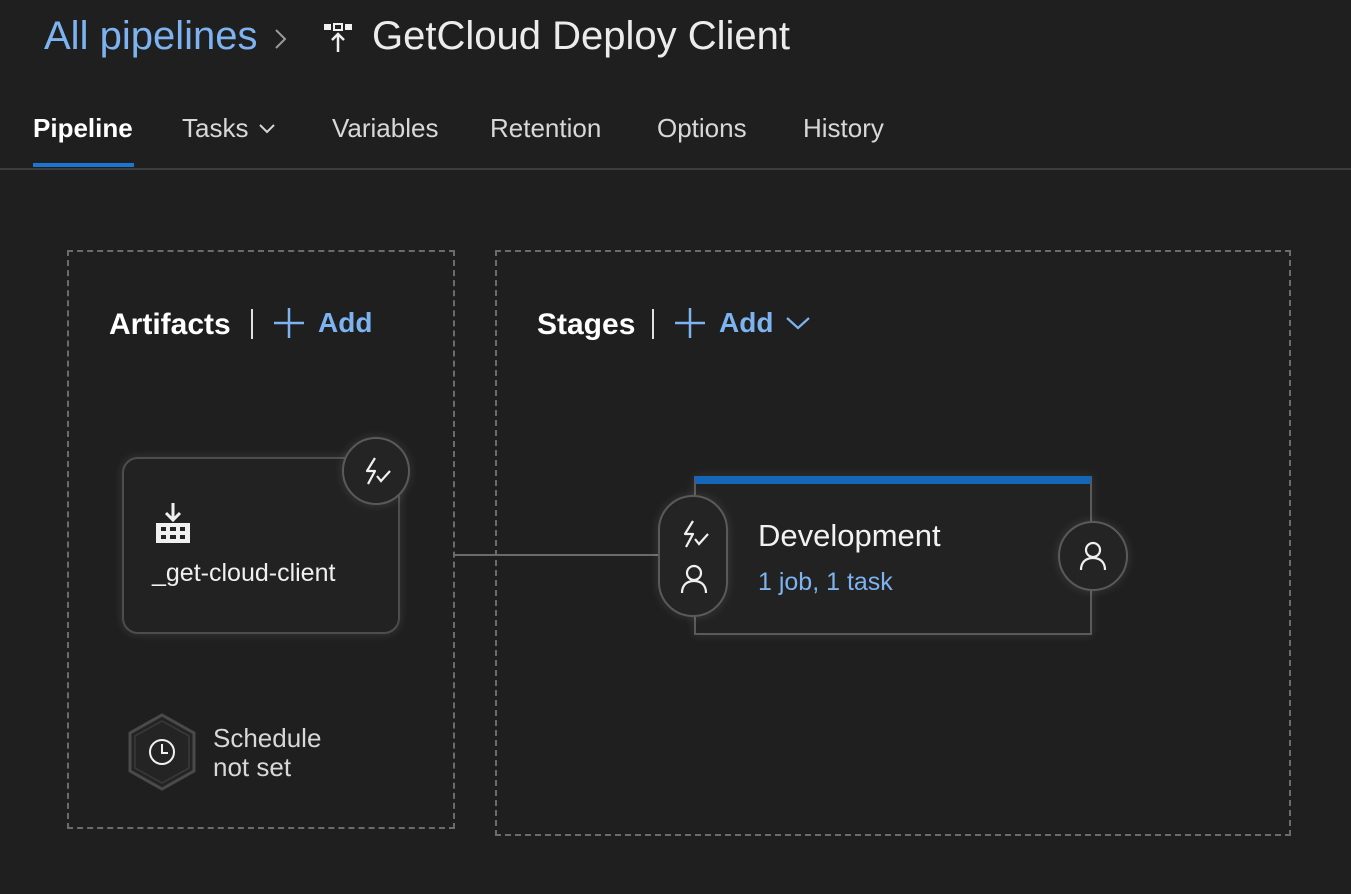  I want to click on tab-tasks-label: Tasks, so click(215, 128).